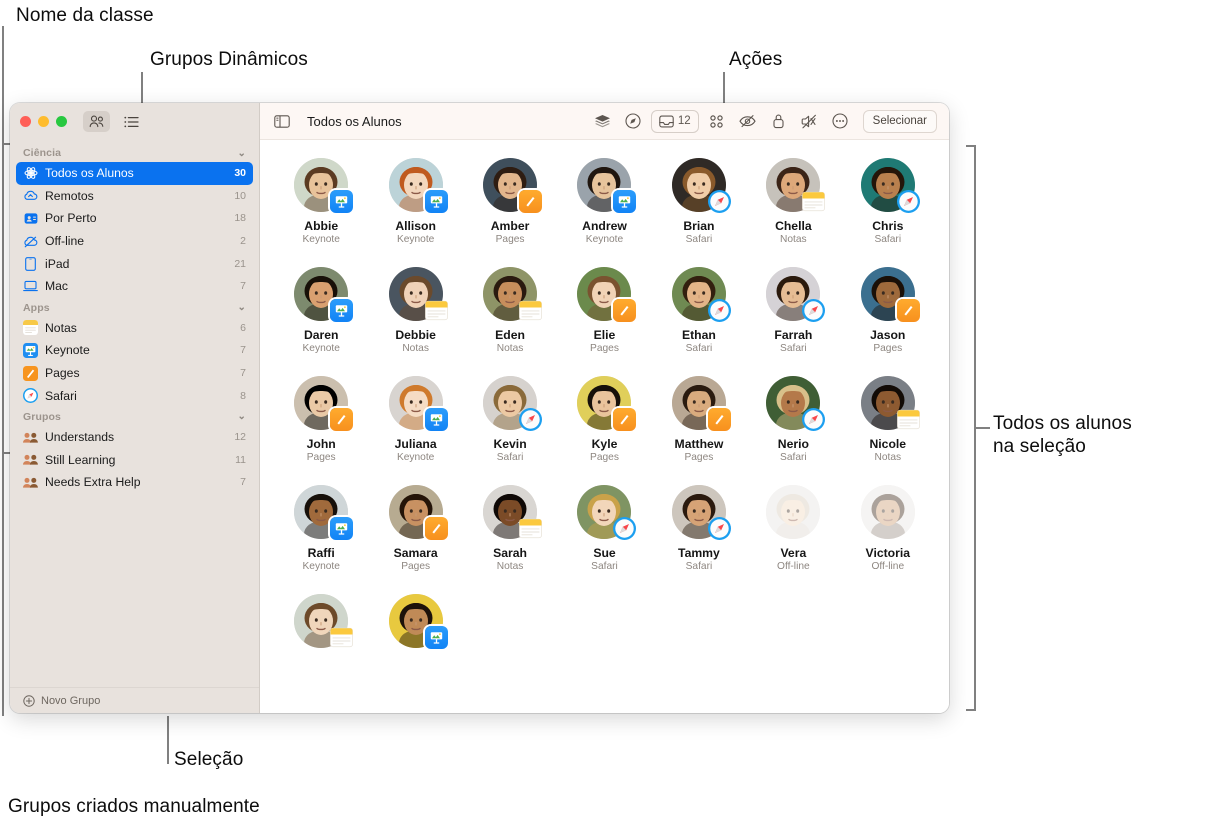 The width and height of the screenshot is (1221, 830). I want to click on student-name: Vera, so click(793, 553).